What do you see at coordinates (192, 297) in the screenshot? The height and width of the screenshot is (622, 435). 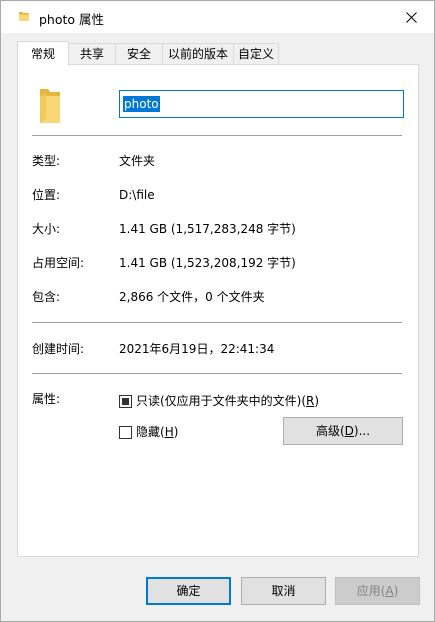 I see `contains-value: 2,866 个文件，0 个文件夹` at bounding box center [192, 297].